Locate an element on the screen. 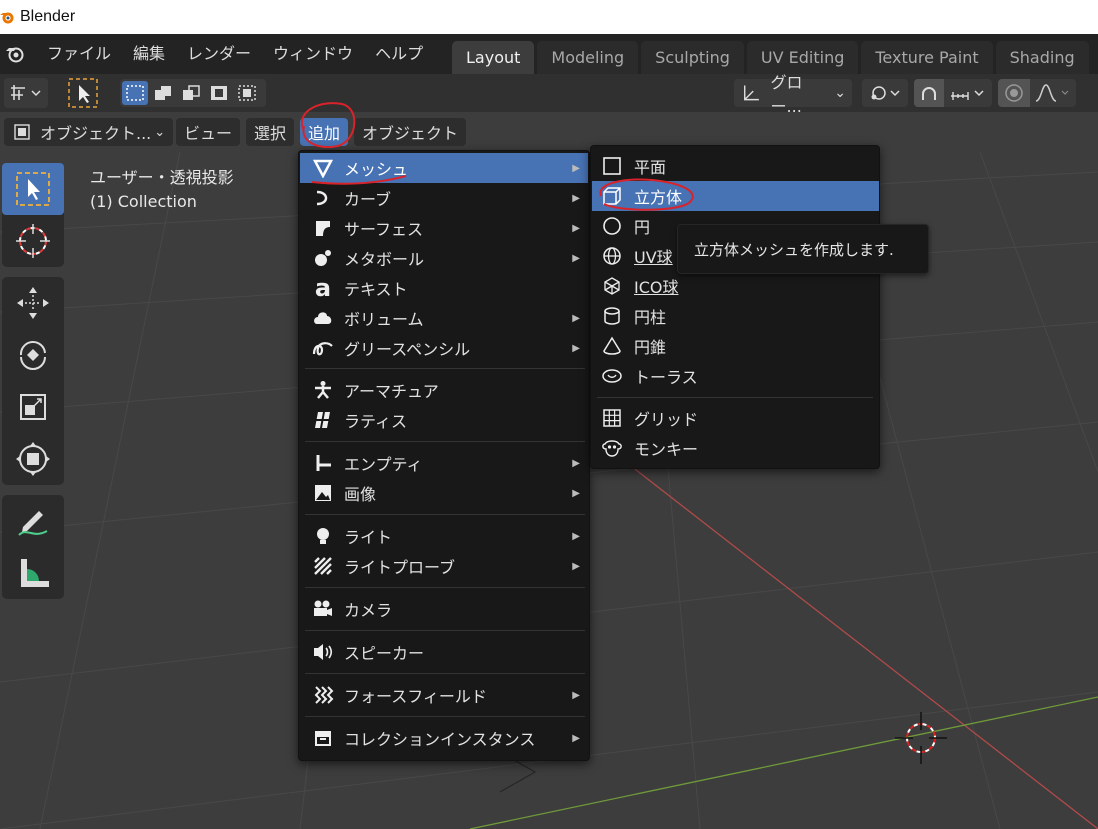 This screenshot has width=1098, height=829. transform-icon is located at coordinates (33, 459).